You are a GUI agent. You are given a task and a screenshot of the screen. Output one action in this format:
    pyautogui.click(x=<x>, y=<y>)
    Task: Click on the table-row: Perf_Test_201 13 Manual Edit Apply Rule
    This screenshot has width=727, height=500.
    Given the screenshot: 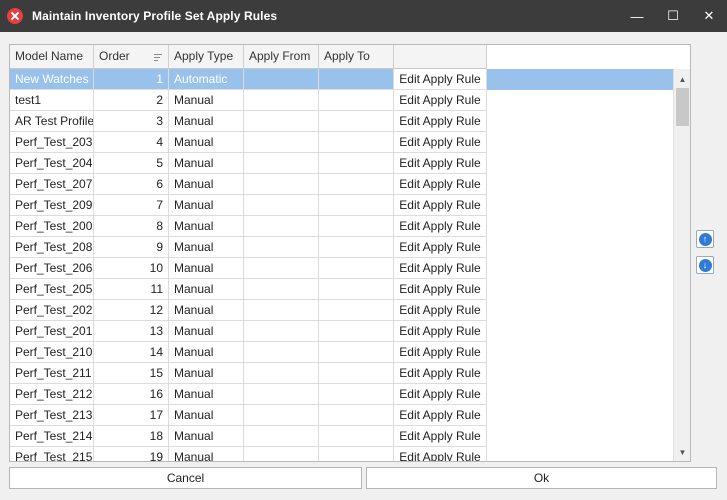 What is the action you would take?
    pyautogui.click(x=342, y=331)
    